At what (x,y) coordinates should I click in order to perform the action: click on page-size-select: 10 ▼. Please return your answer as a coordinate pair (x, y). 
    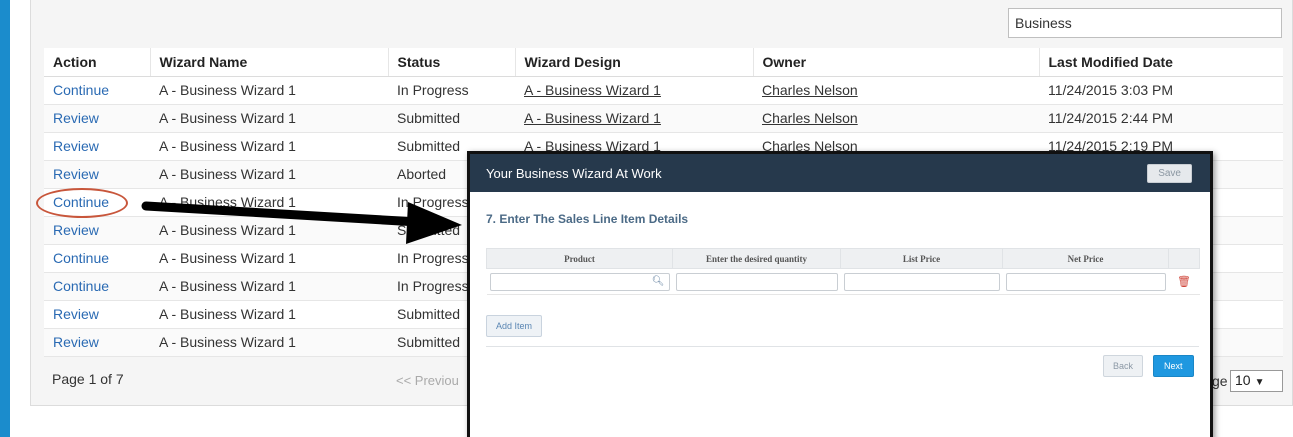
    Looking at the image, I should click on (1256, 381).